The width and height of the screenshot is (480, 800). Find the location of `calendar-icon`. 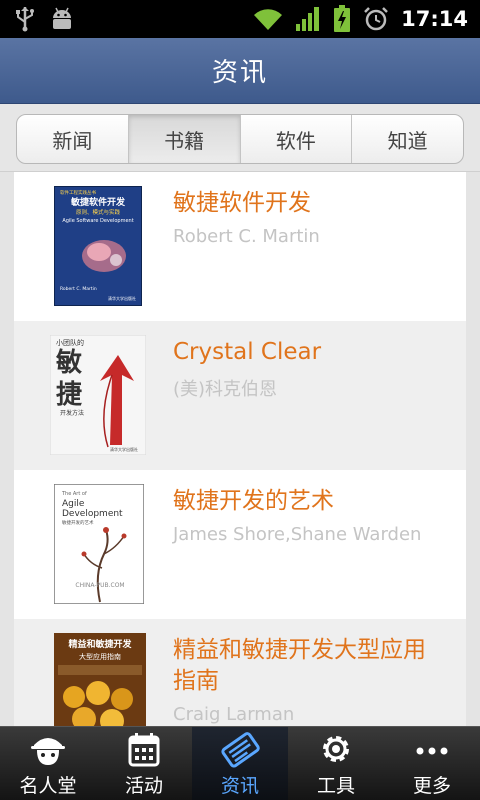

calendar-icon is located at coordinates (144, 750).